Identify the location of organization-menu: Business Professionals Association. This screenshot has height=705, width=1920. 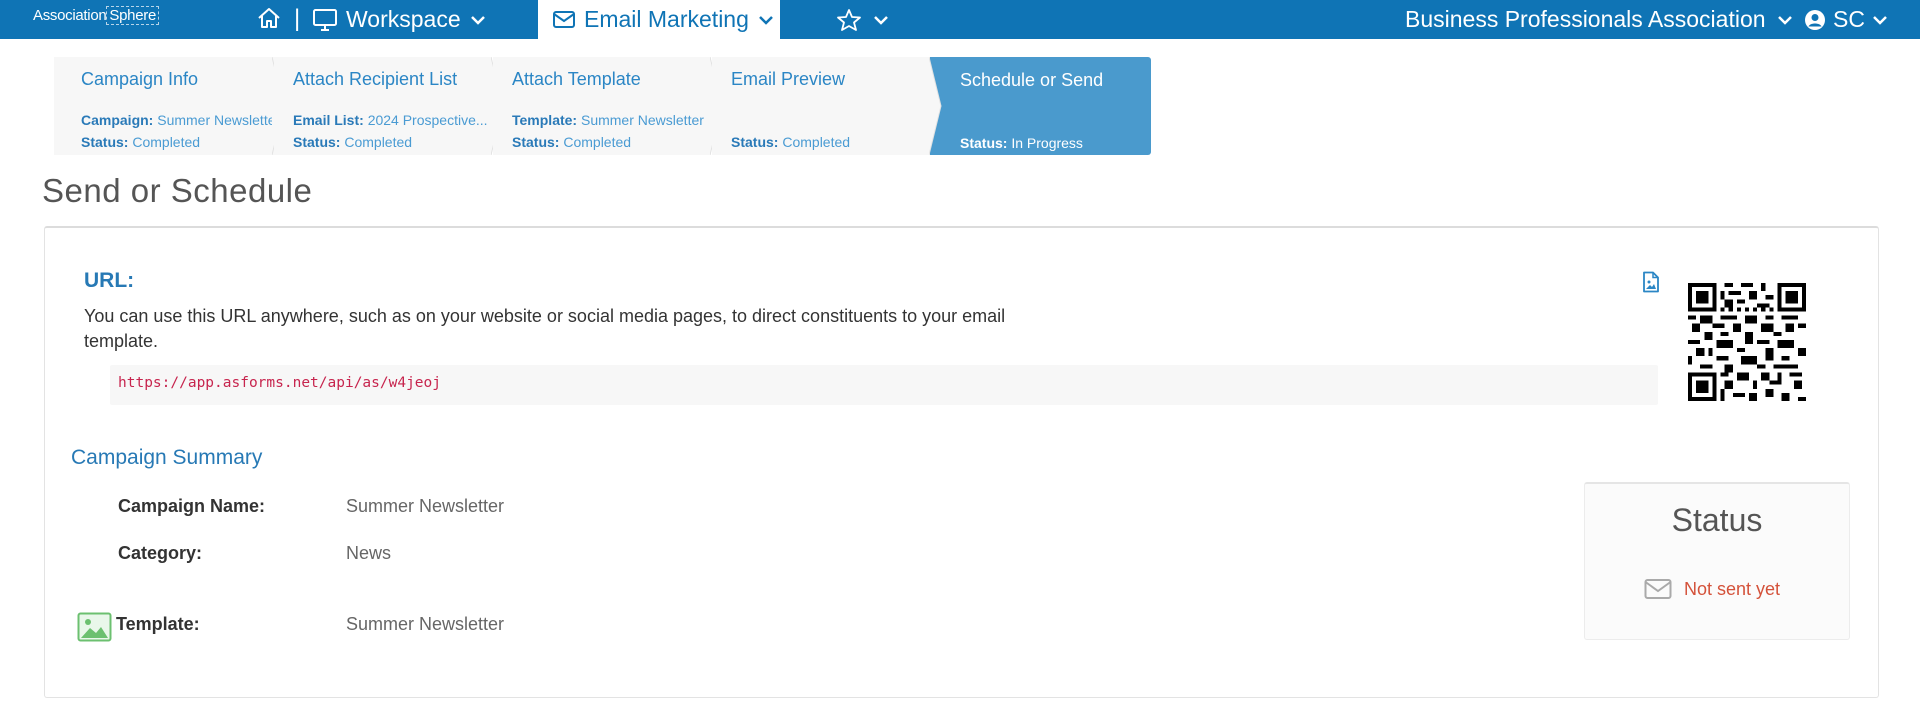
(1599, 19).